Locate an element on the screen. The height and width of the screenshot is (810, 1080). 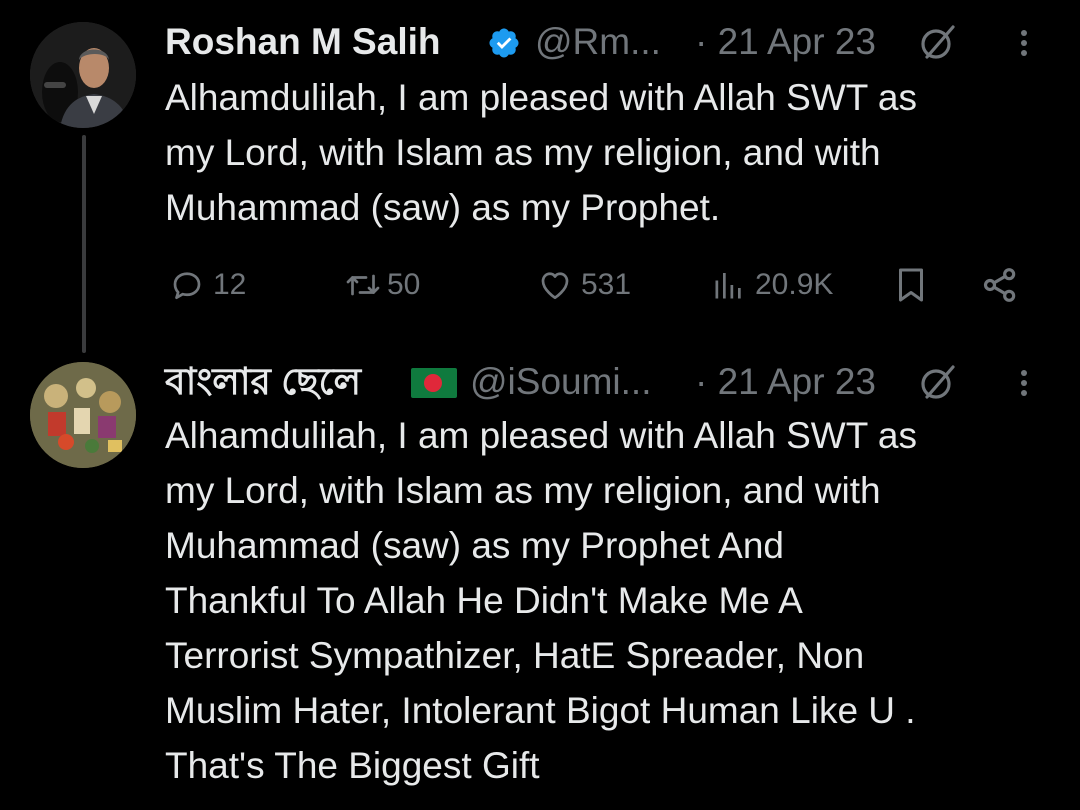
views-button: 20.9K is located at coordinates (772, 285).